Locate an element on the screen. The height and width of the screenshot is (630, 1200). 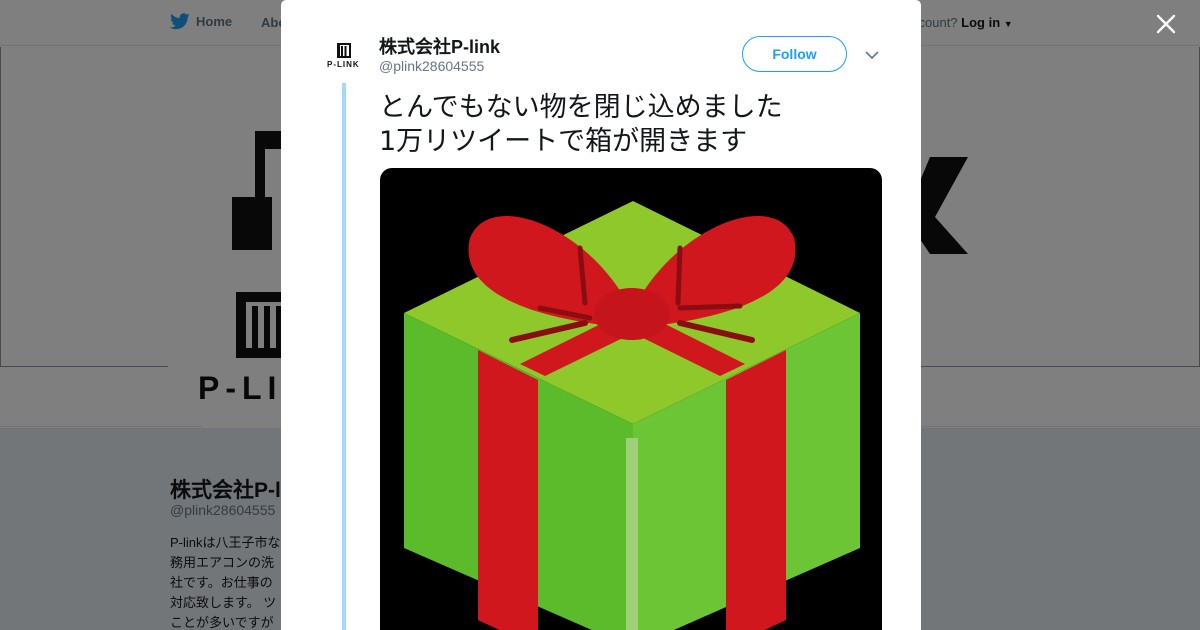
chevron-down-icon is located at coordinates (872, 55).